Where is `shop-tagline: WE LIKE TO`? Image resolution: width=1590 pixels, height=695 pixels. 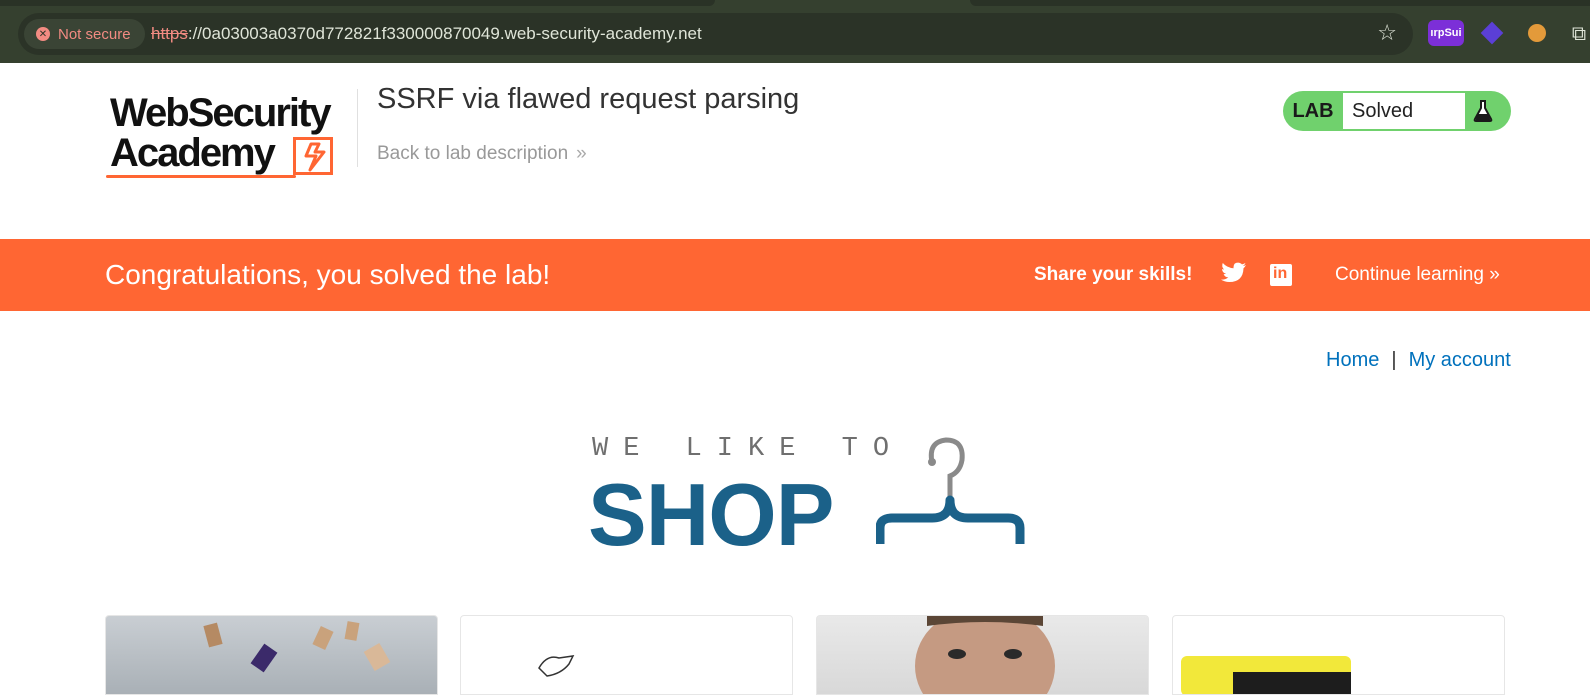 shop-tagline: WE LIKE TO is located at coordinates (748, 449).